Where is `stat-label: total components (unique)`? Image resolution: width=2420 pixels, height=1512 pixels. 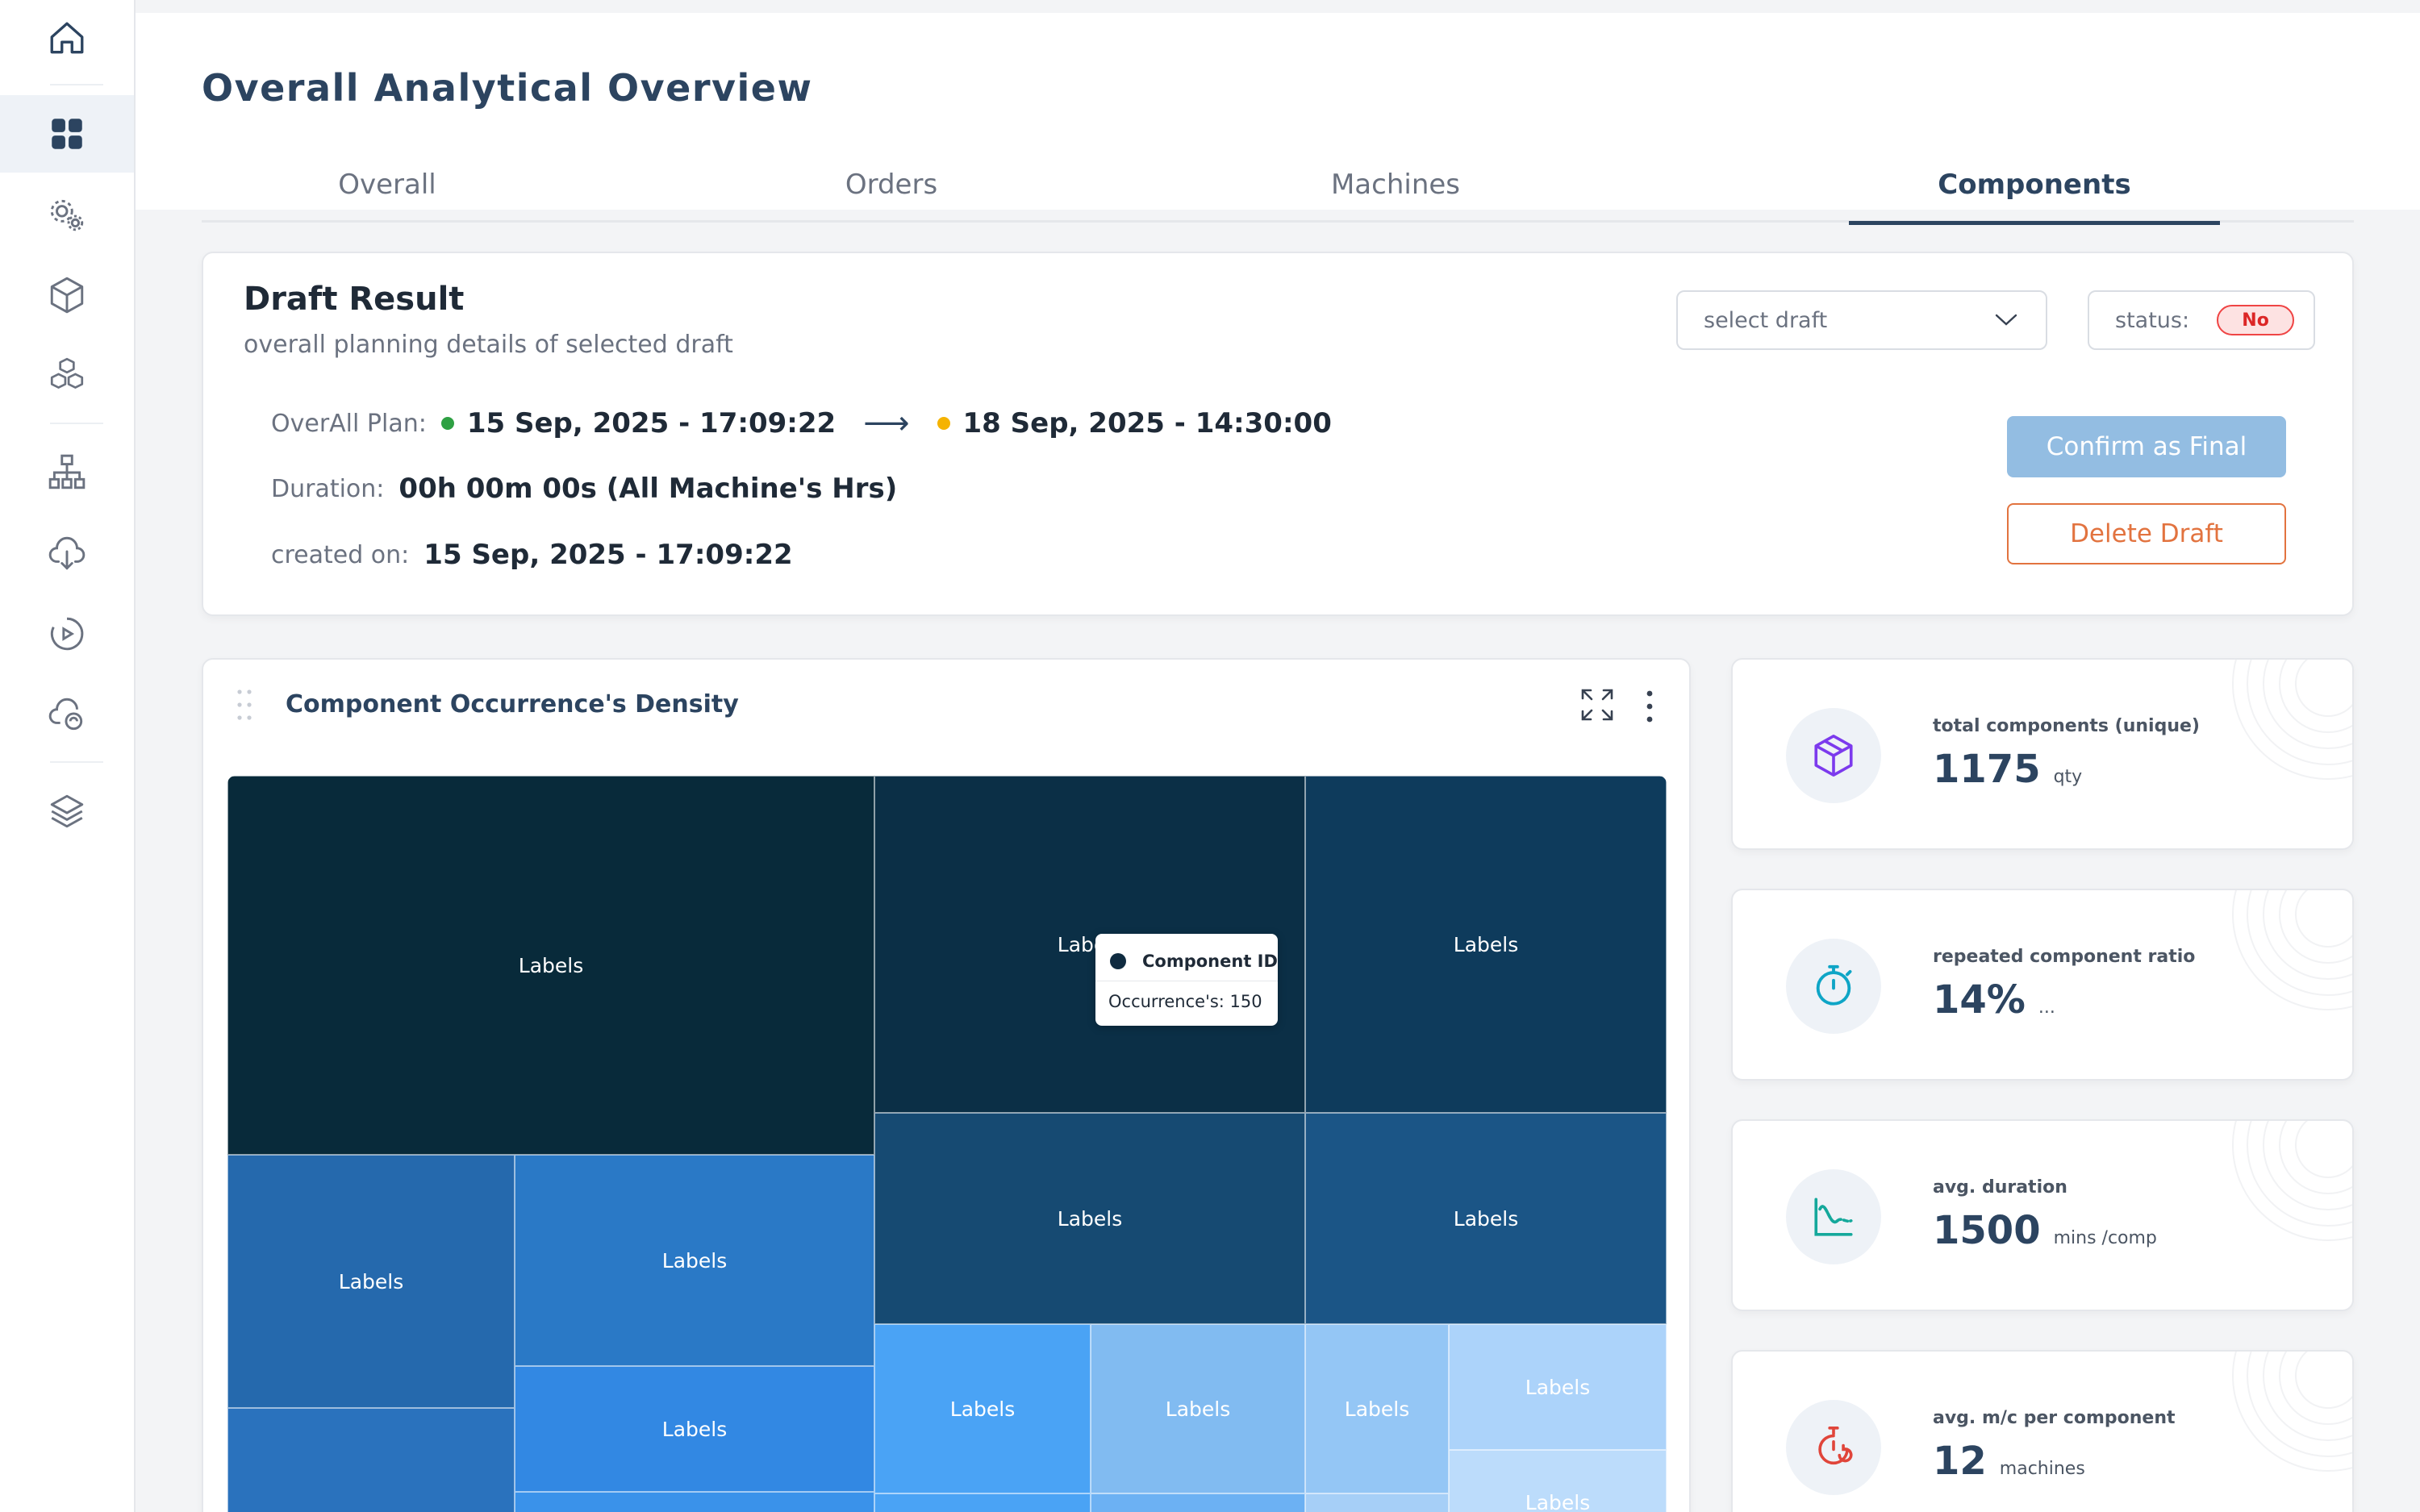
stat-label: total components (unique) is located at coordinates (2066, 726).